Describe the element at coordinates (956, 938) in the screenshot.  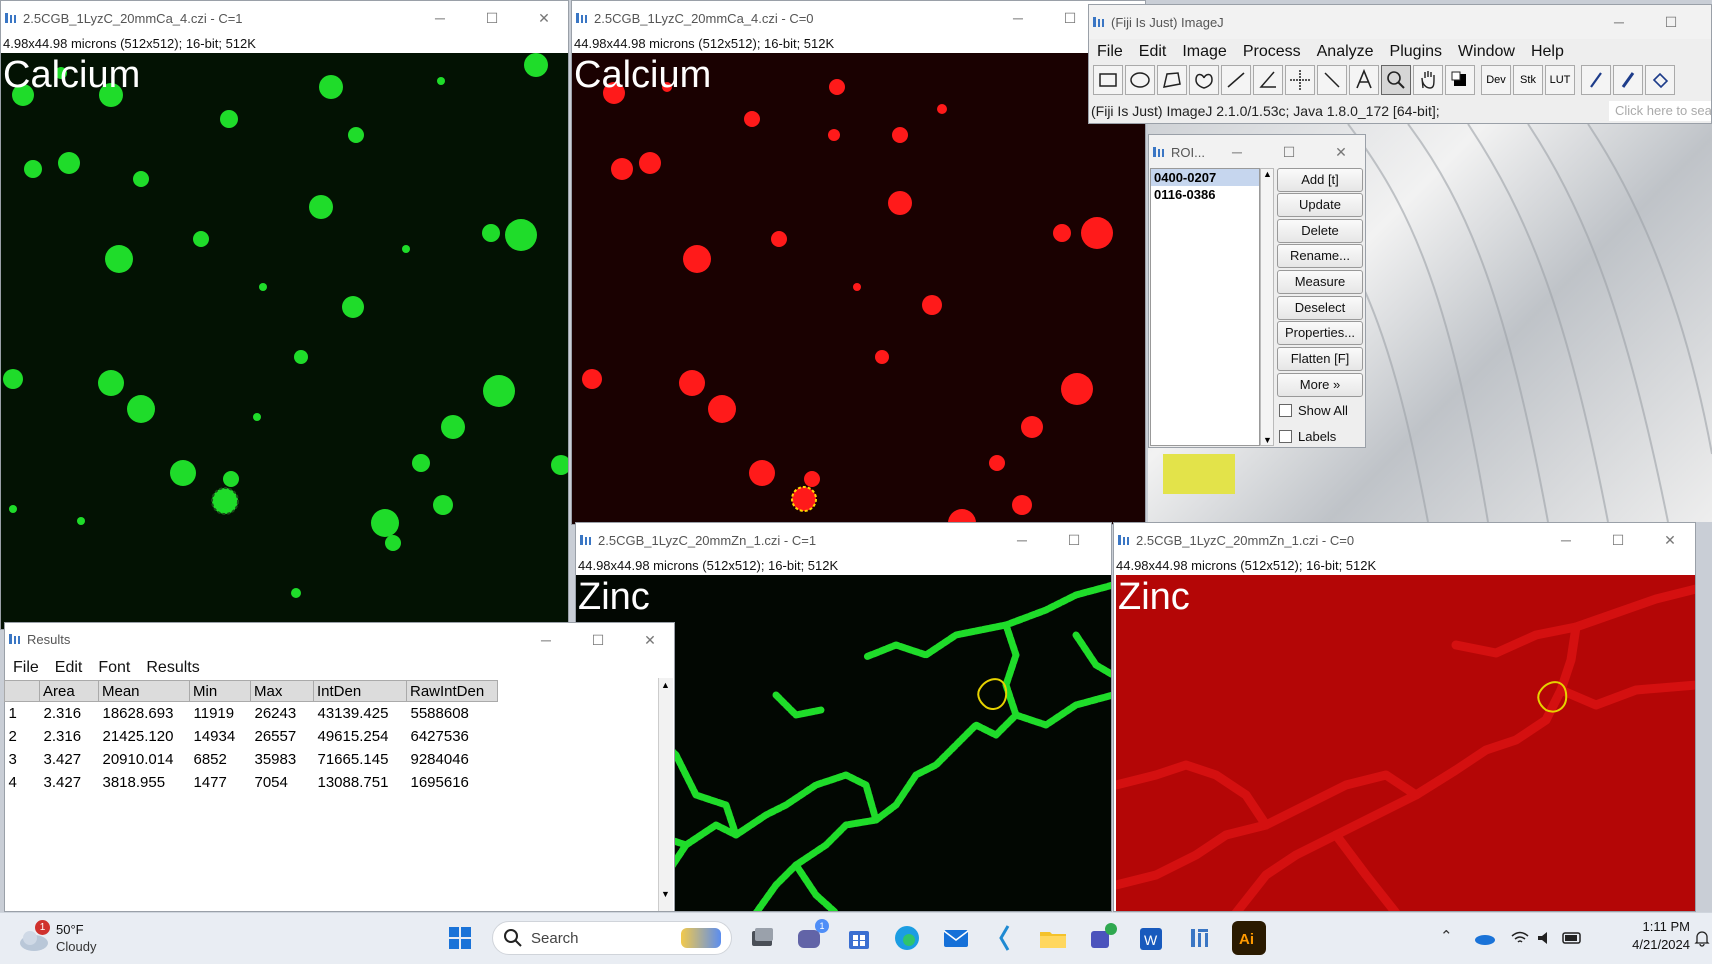
I see `mail-icon` at that location.